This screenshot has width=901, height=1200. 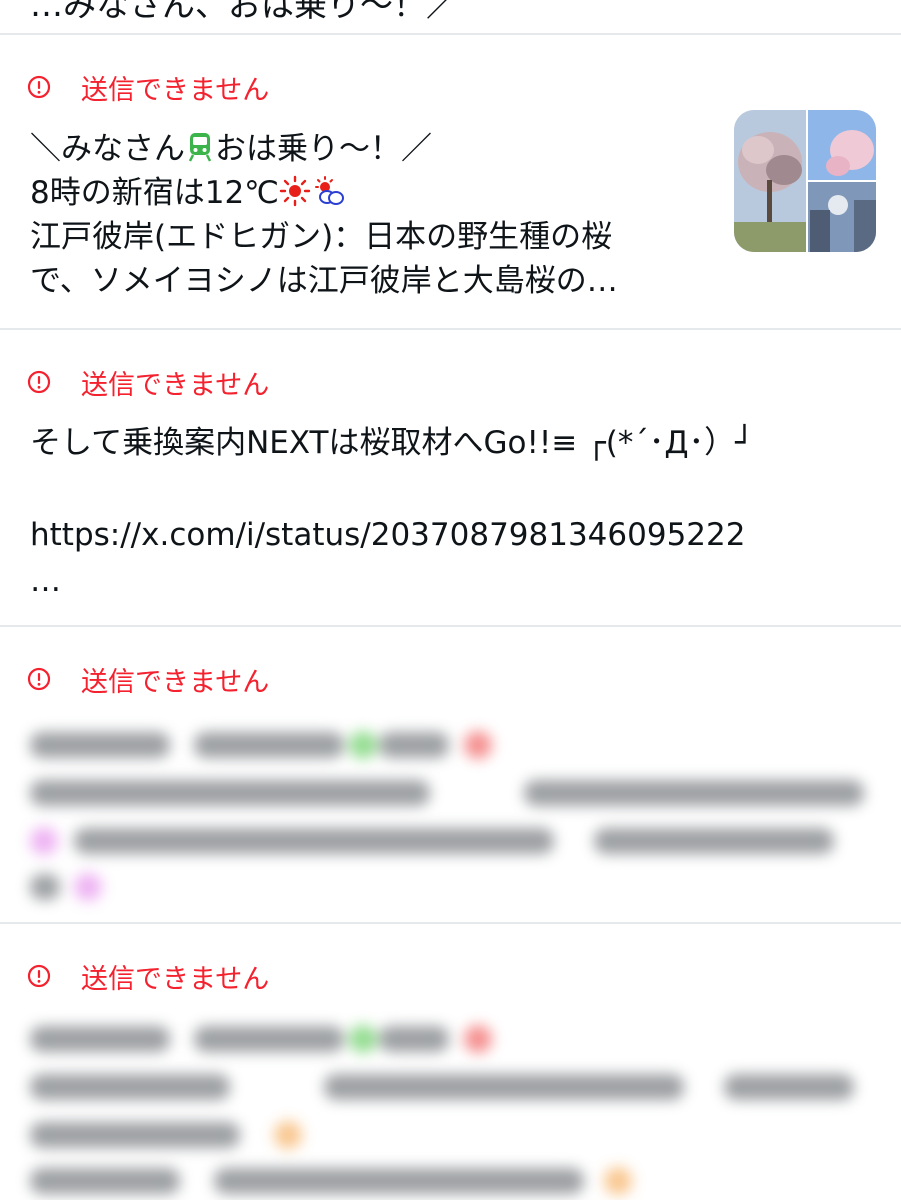 I want to click on post-text-segment: 8時の新宿は12℃, so click(x=154, y=193).